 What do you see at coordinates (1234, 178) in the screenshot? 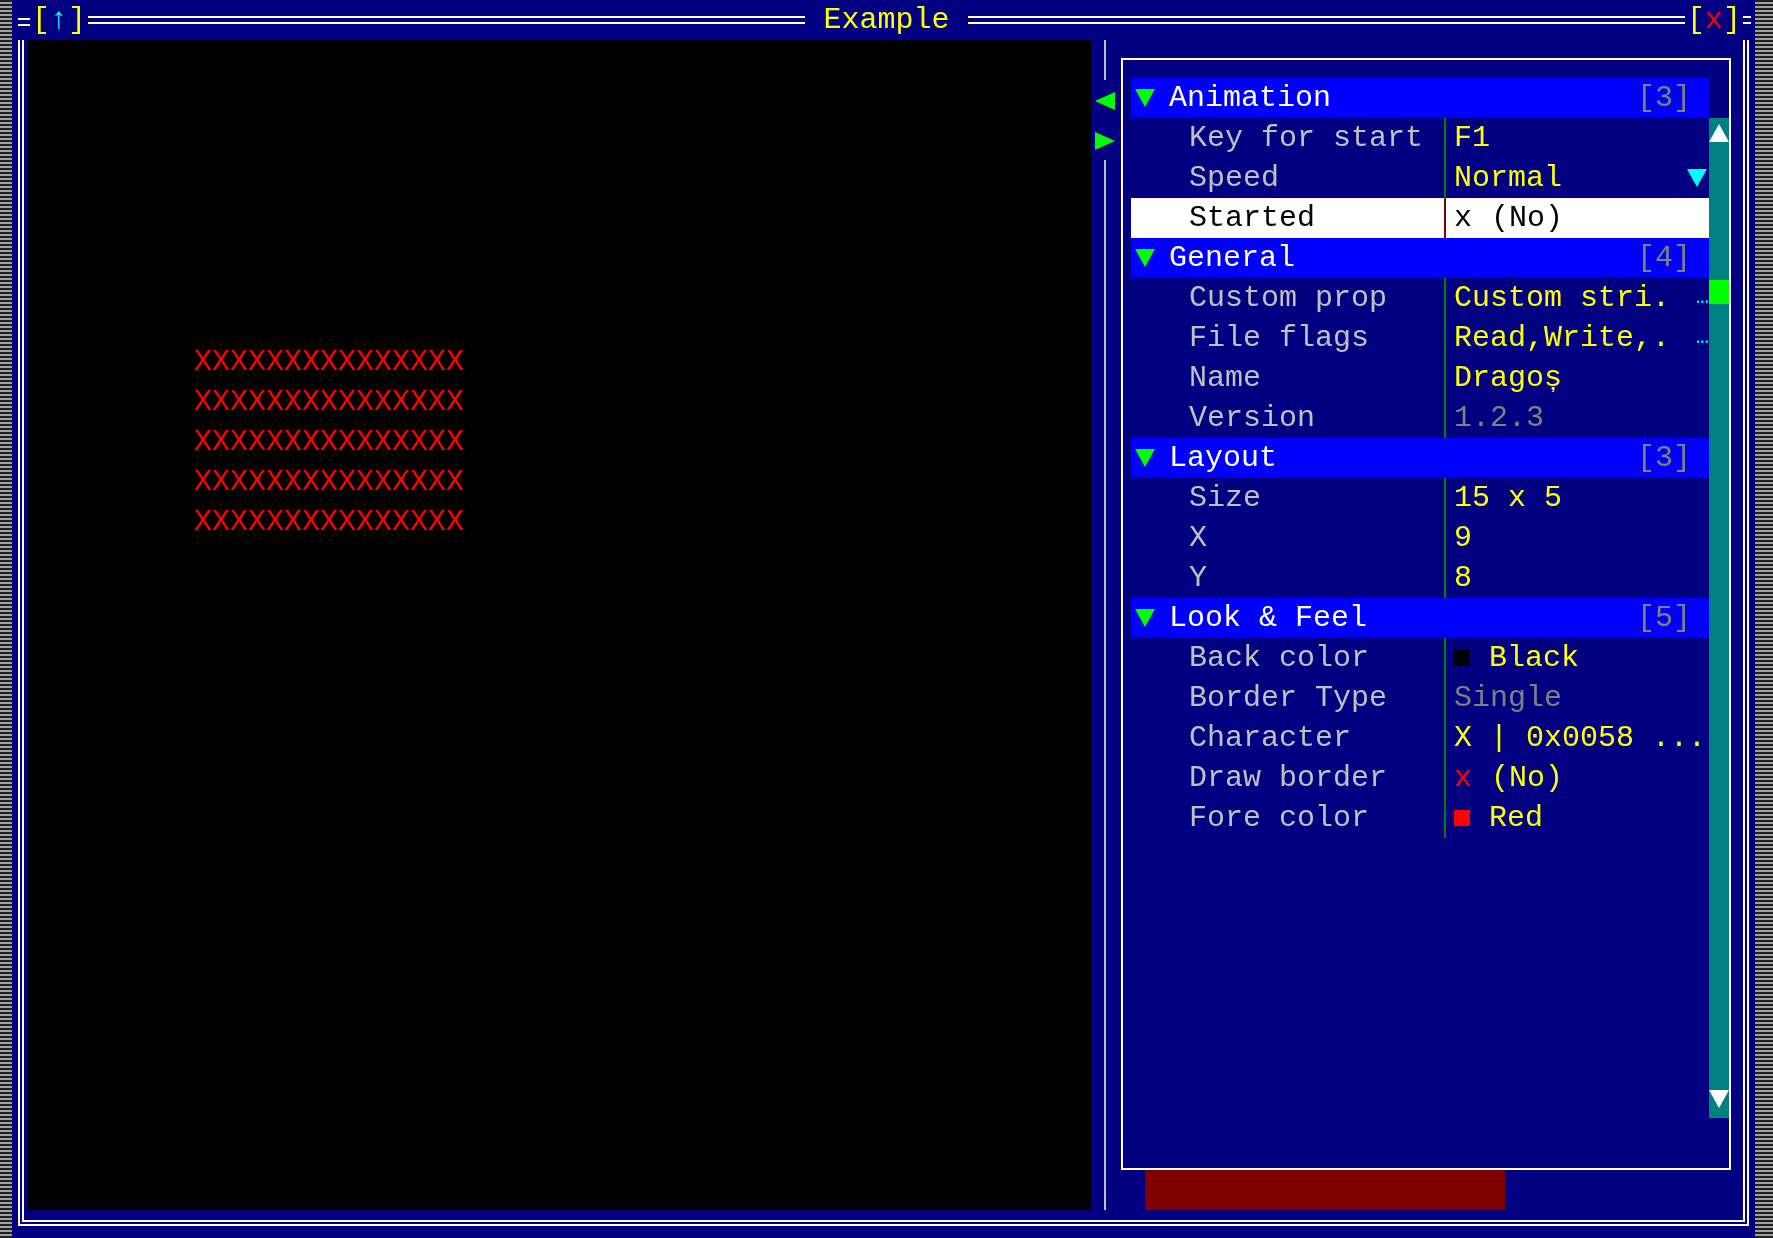
I see `property-name: Speed` at bounding box center [1234, 178].